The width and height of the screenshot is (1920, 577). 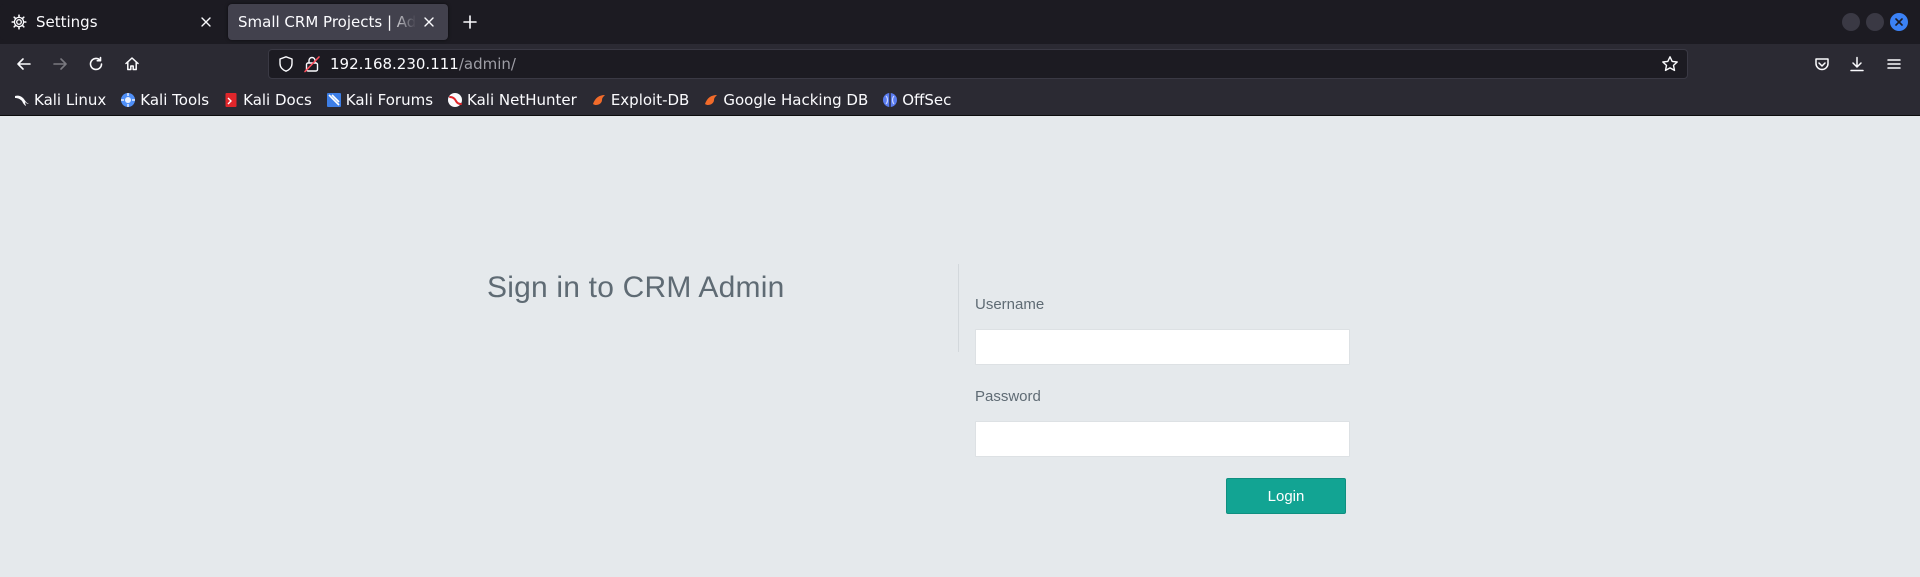 I want to click on plus-icon, so click(x=470, y=22).